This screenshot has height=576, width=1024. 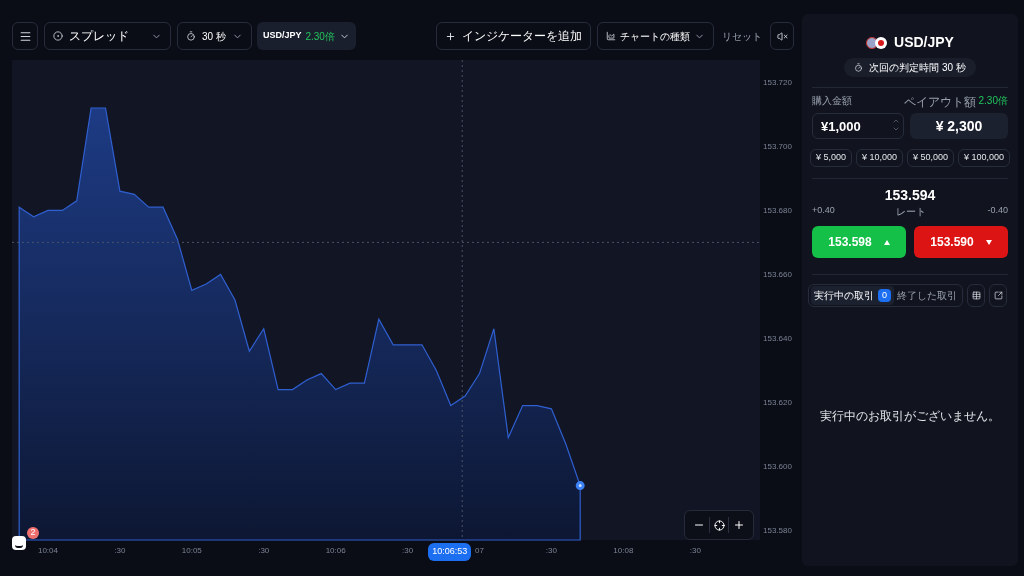 I want to click on amount-input: ¥1,000, so click(x=858, y=126).